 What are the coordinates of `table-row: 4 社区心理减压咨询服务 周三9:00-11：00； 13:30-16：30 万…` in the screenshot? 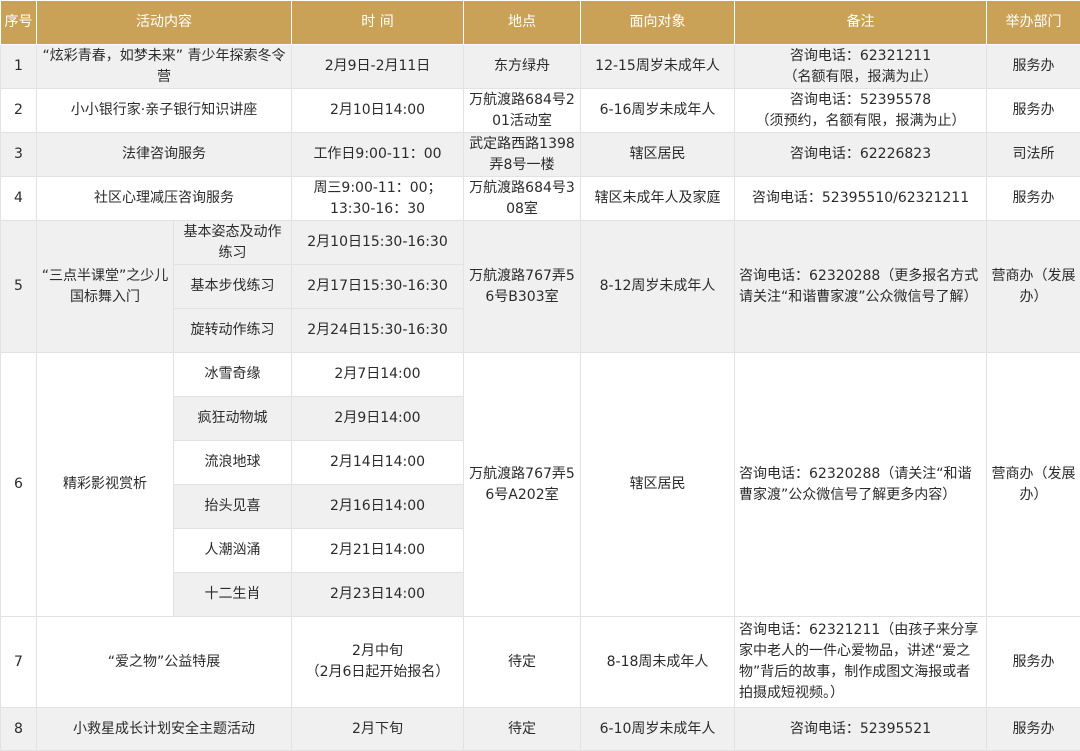 It's located at (540, 199).